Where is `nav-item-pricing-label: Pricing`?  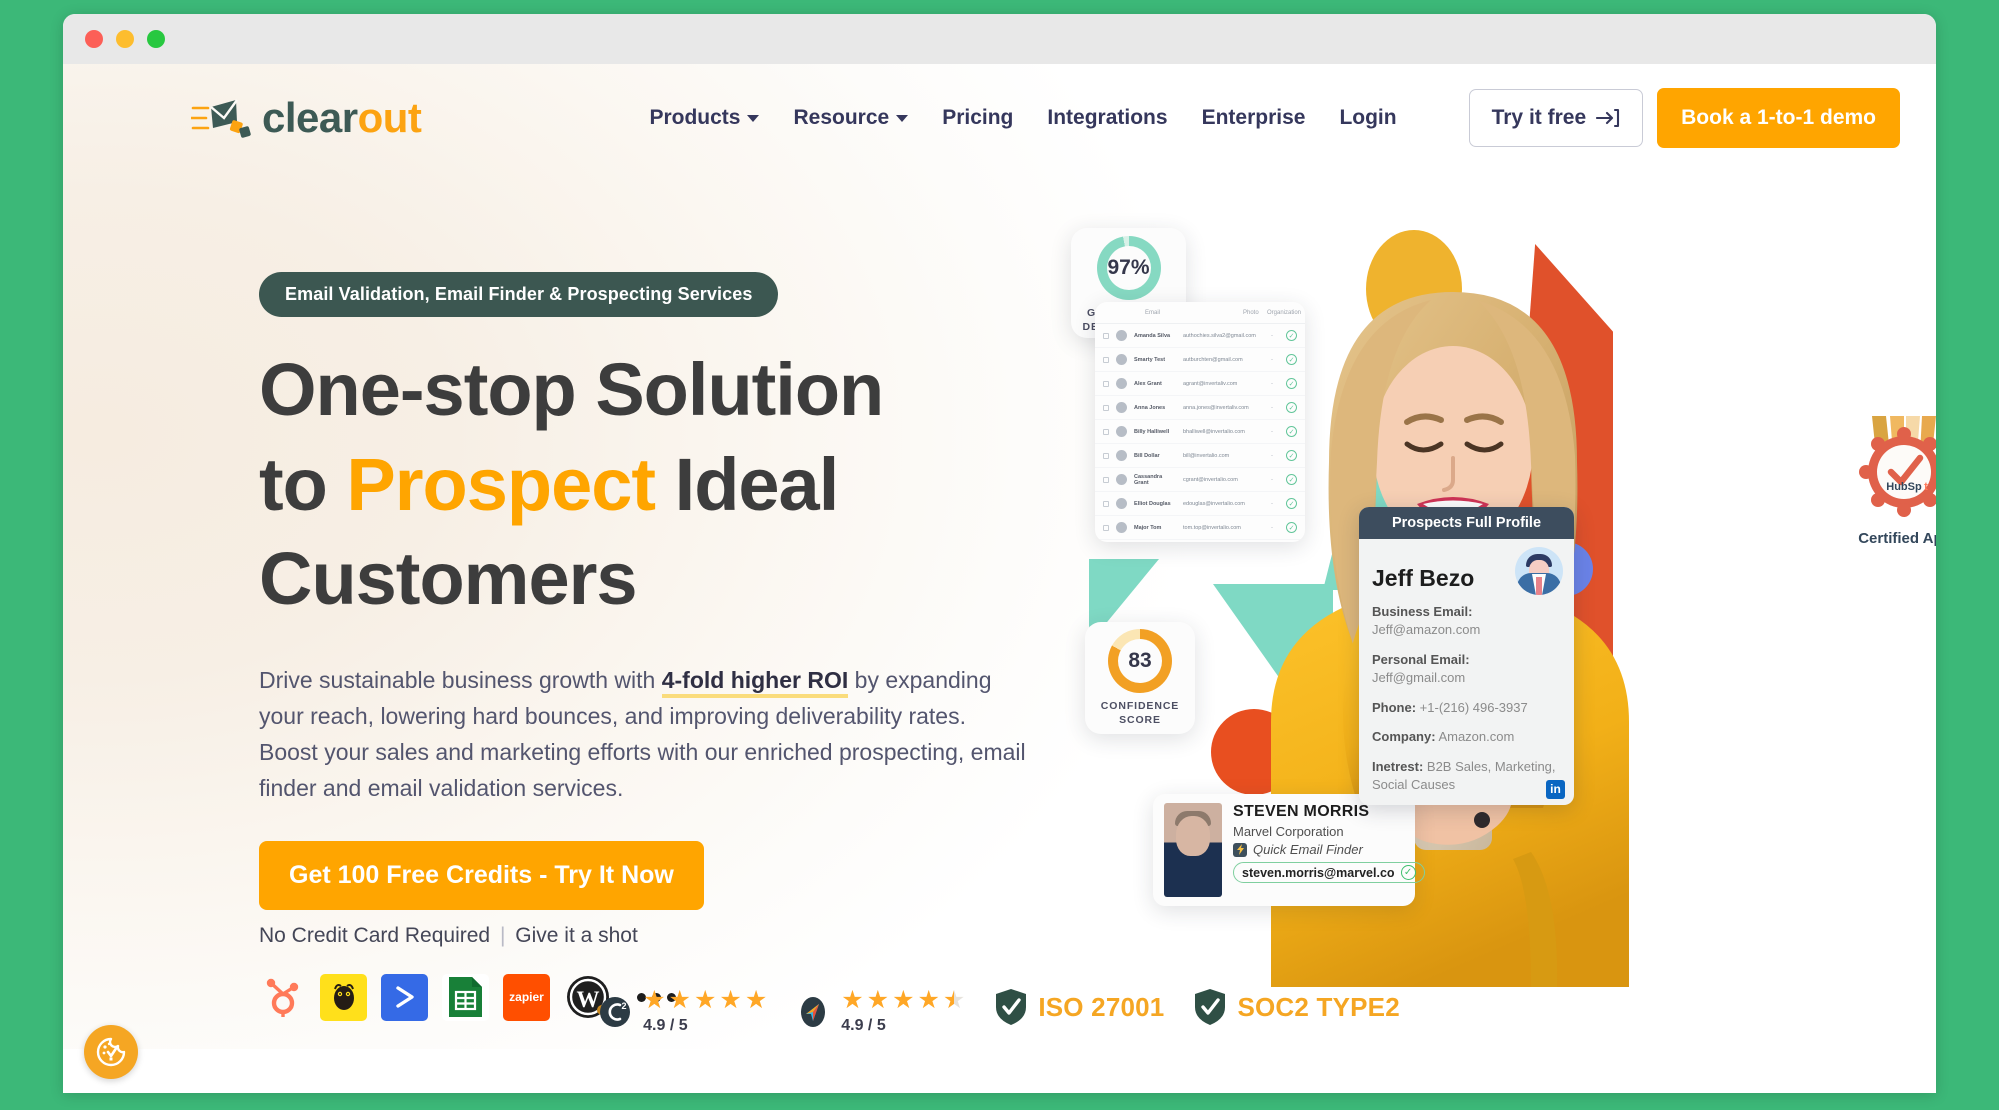
nav-item-pricing-label: Pricing is located at coordinates (978, 117).